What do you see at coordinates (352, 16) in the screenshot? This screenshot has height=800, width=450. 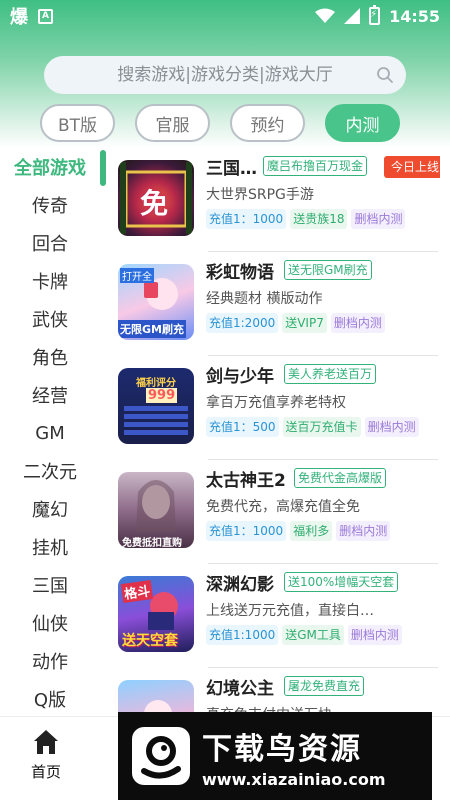 I see `signal-icon` at bounding box center [352, 16].